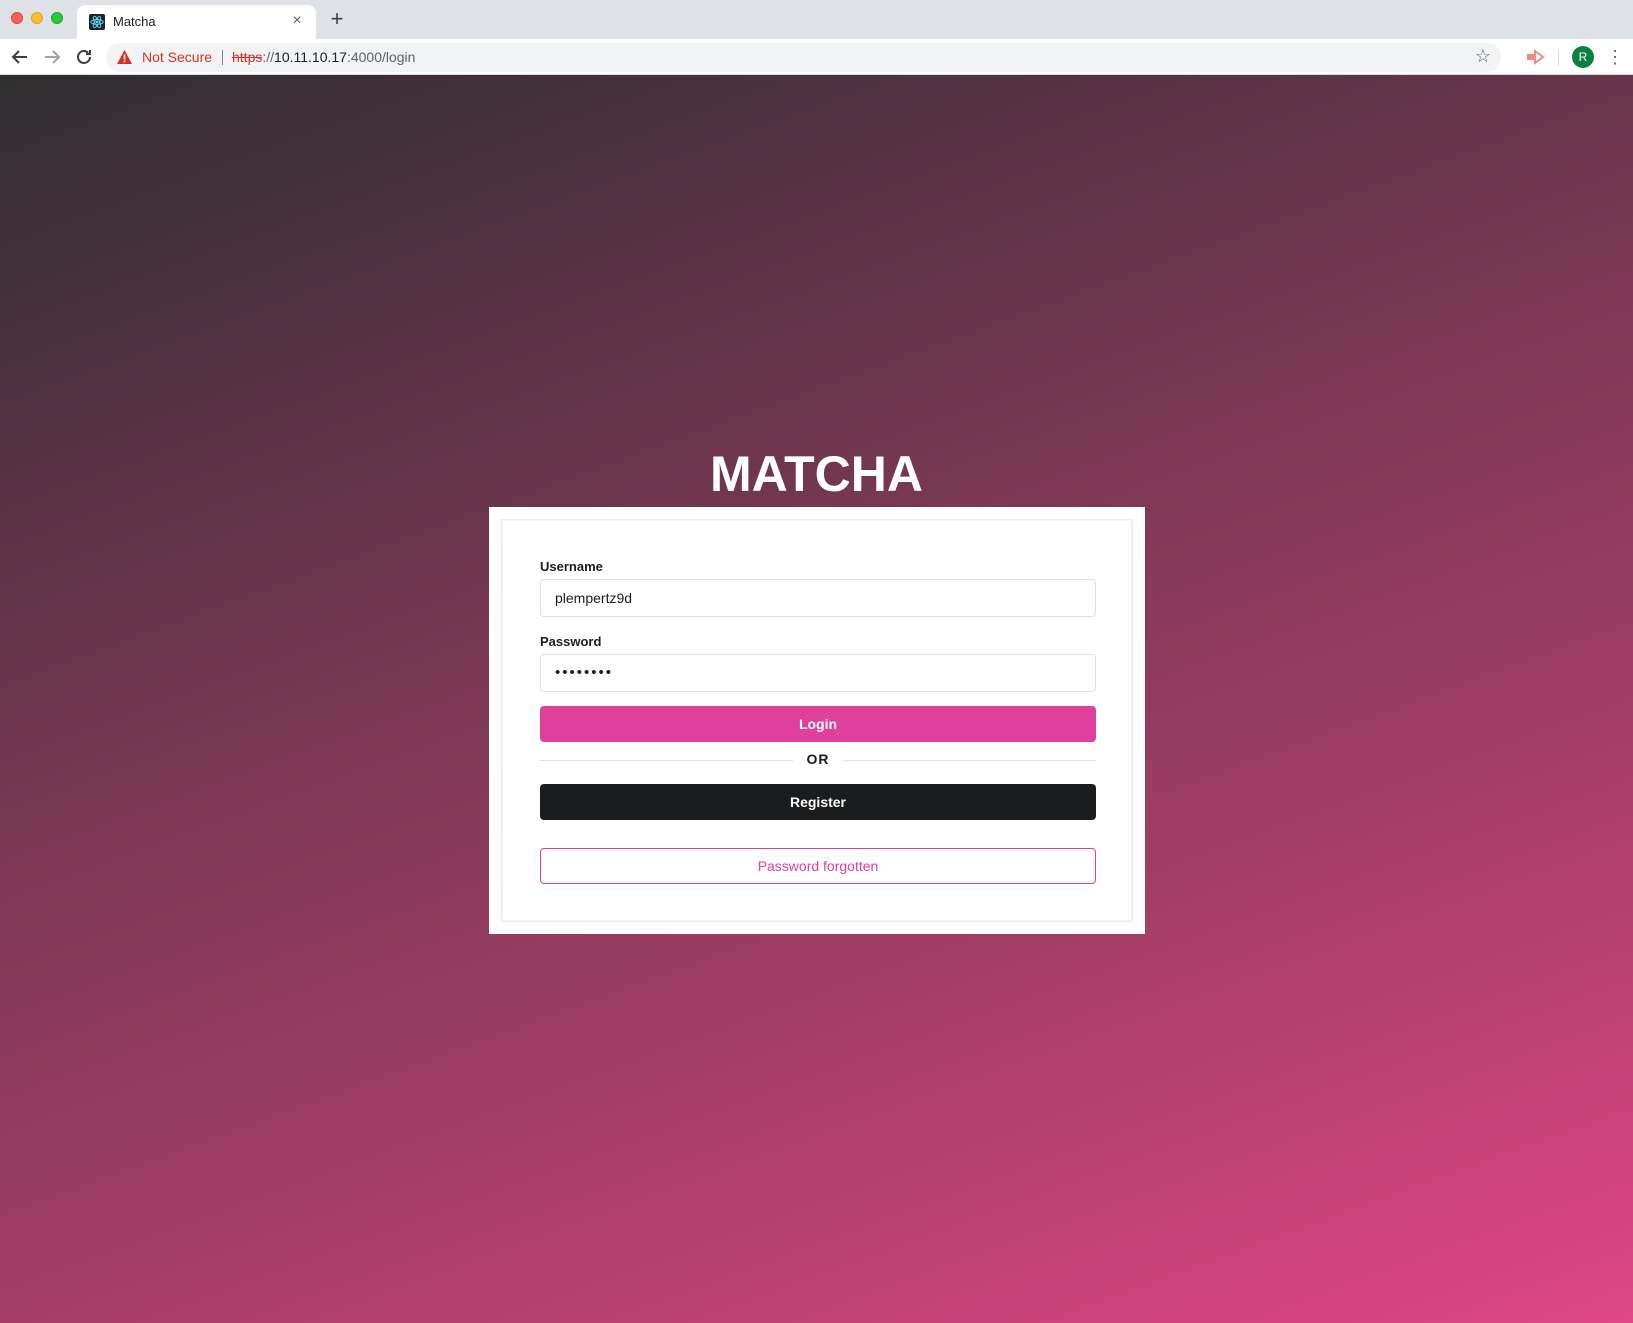 This screenshot has height=1323, width=1633. Describe the element at coordinates (222, 57) in the screenshot. I see `omnibox-separator` at that location.